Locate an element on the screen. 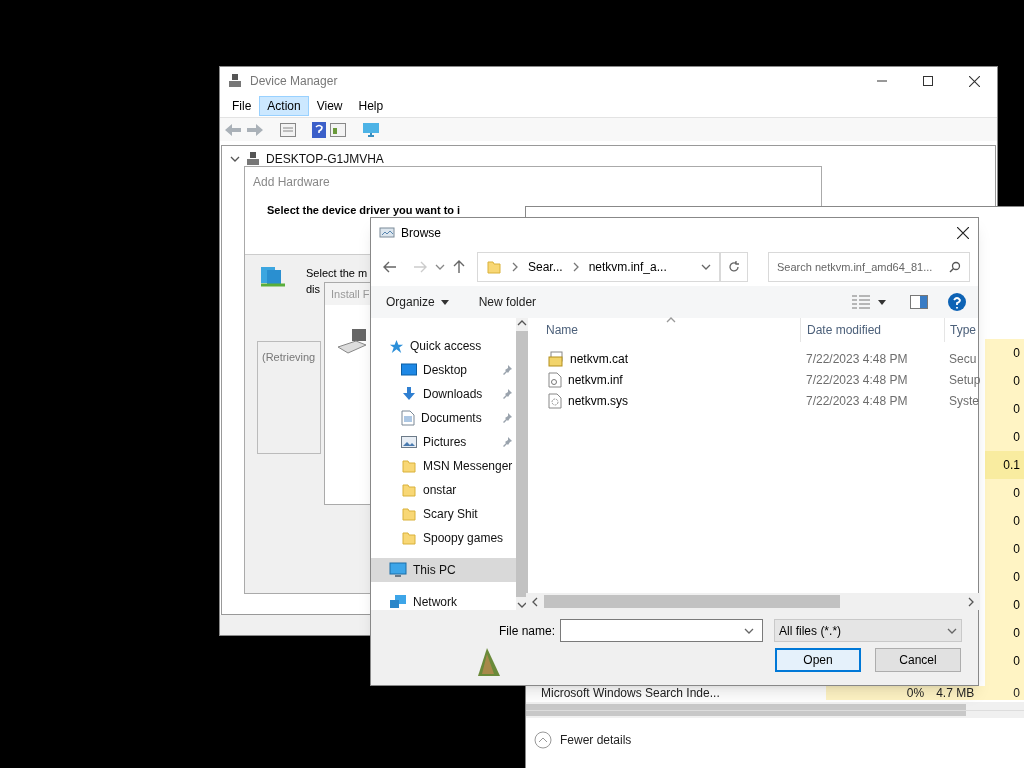 Image resolution: width=1024 pixels, height=768 pixels. nav-label: Network is located at coordinates (435, 602).